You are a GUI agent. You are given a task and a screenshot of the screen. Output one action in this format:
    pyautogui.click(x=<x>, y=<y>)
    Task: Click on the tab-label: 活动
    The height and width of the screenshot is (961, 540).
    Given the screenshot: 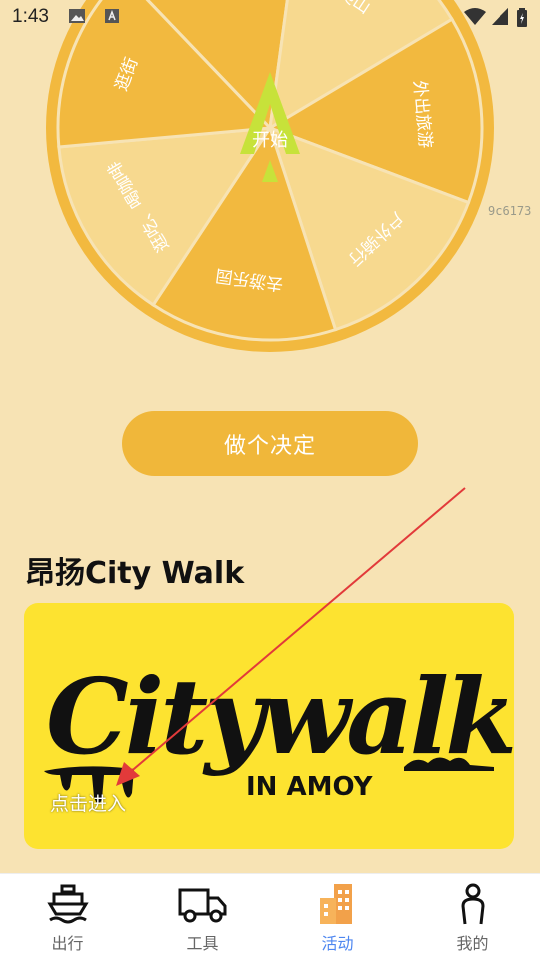 What is the action you would take?
    pyautogui.click(x=337, y=943)
    